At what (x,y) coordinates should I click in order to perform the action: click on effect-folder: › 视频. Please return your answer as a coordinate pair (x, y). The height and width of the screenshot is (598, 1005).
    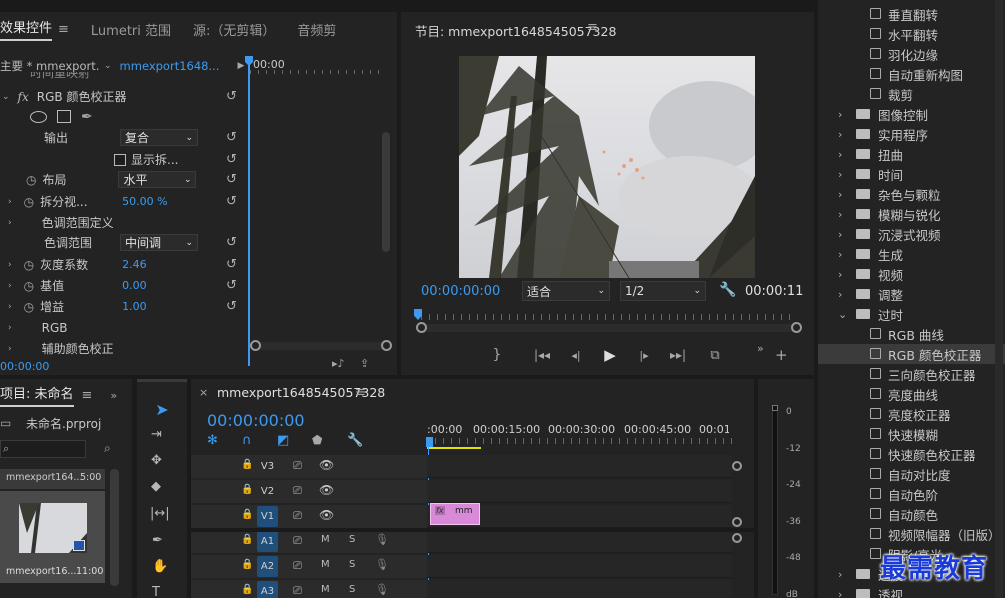
    Looking at the image, I should click on (911, 274).